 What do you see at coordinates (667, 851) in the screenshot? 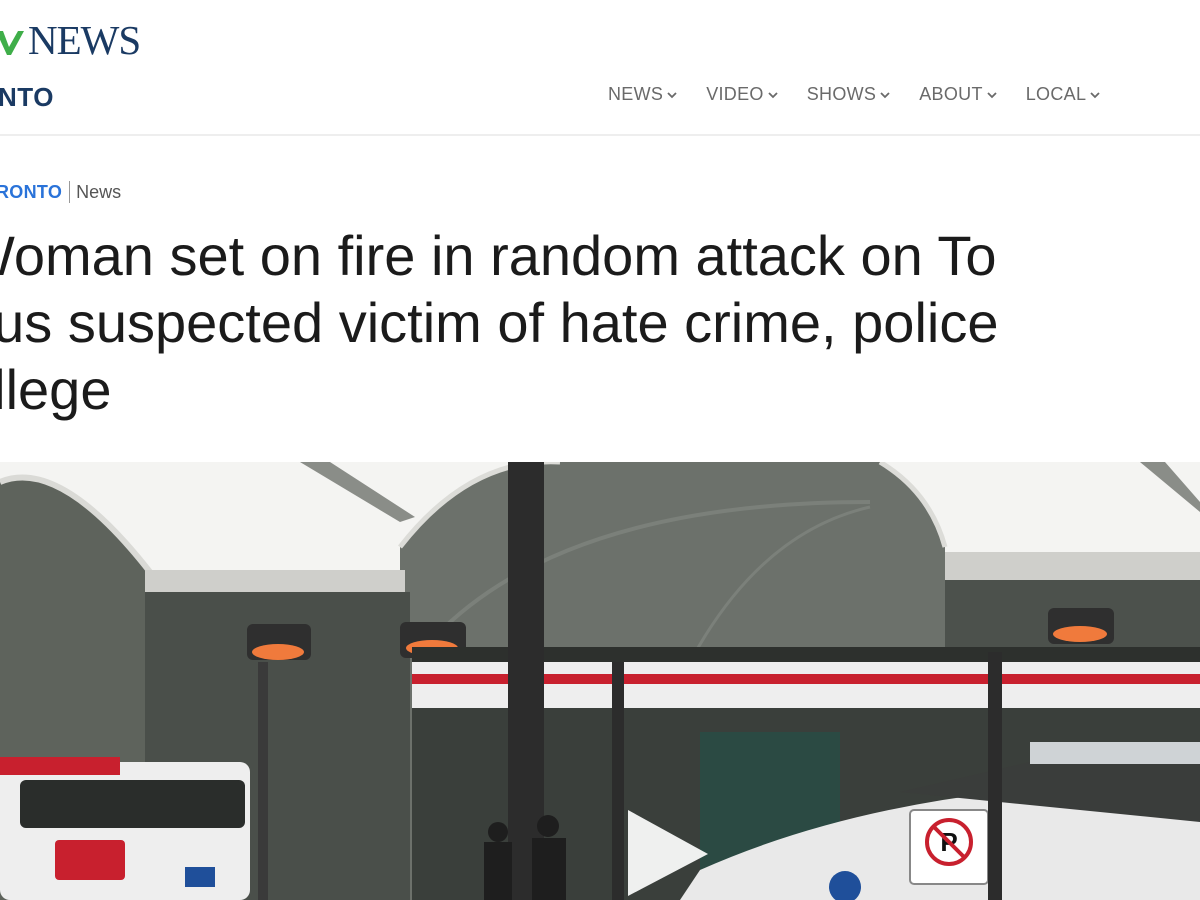
I see `play-icon` at bounding box center [667, 851].